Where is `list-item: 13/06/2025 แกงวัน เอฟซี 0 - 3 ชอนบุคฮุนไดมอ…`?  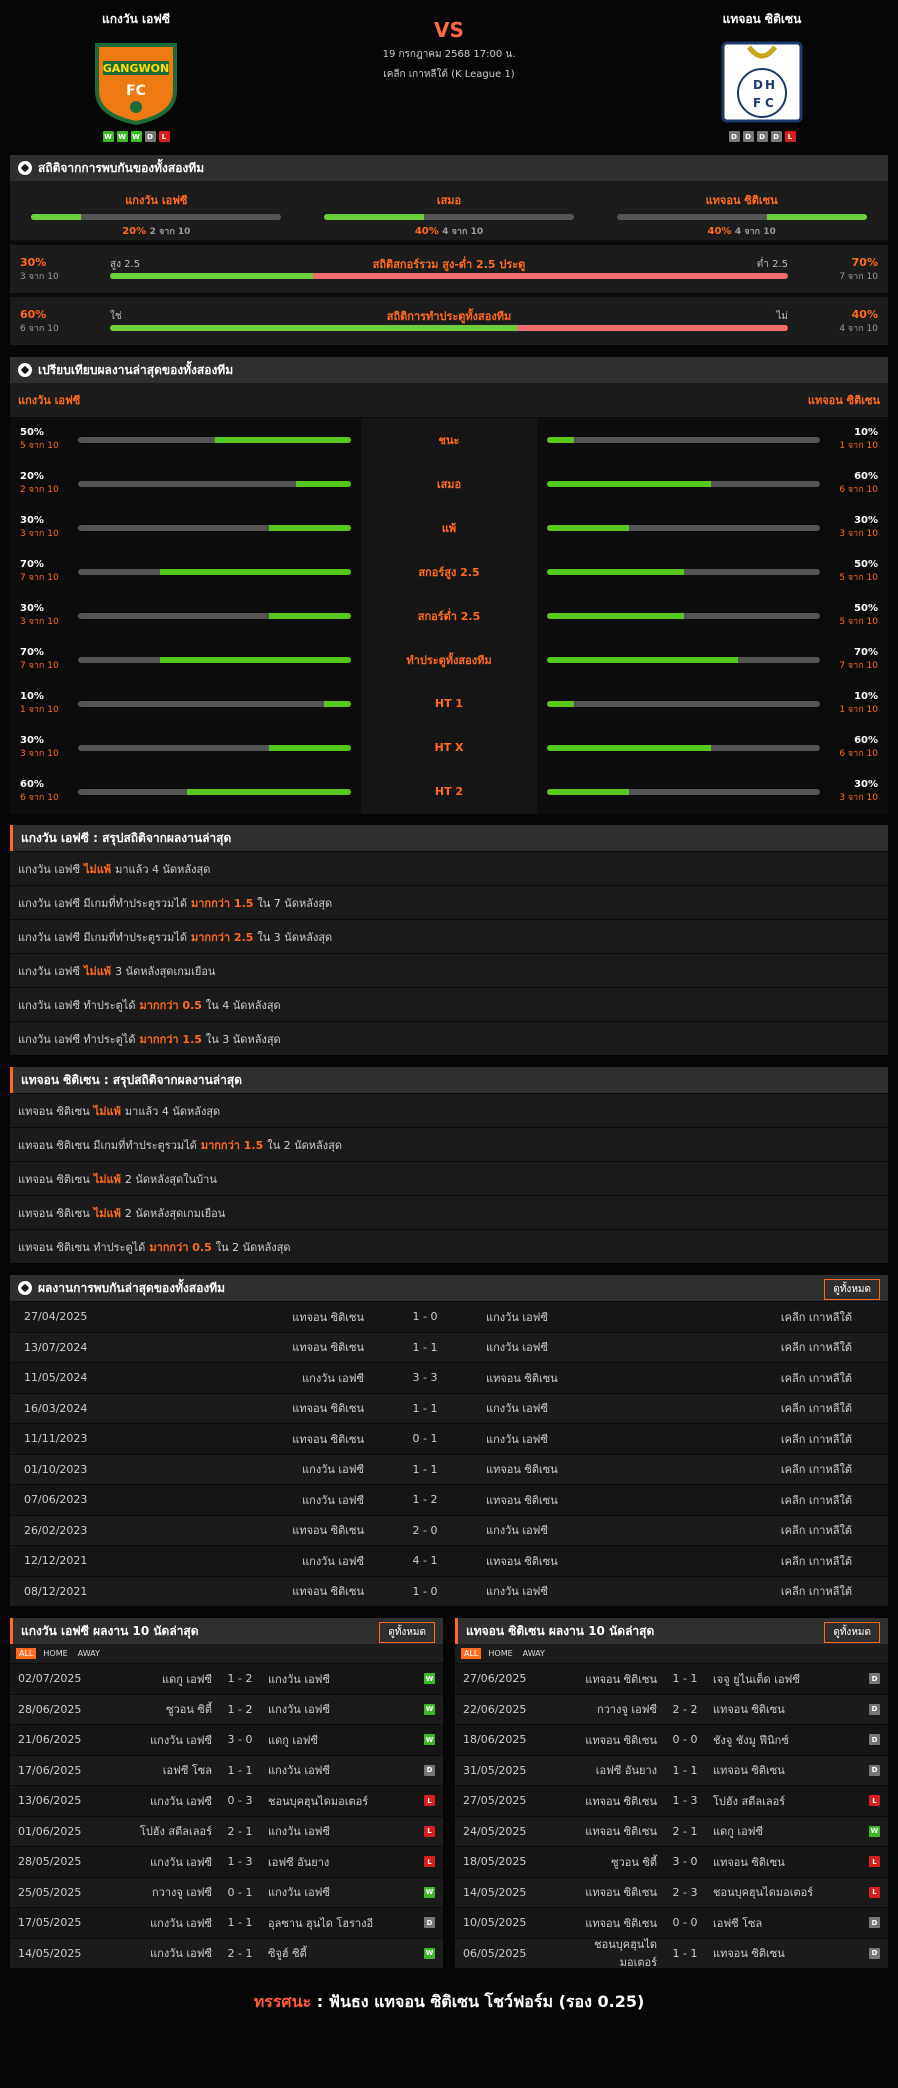
list-item: 13/06/2025 แกงวัน เอฟซี 0 - 3 ชอนบุคฮุนไดมอ… is located at coordinates (226, 1800).